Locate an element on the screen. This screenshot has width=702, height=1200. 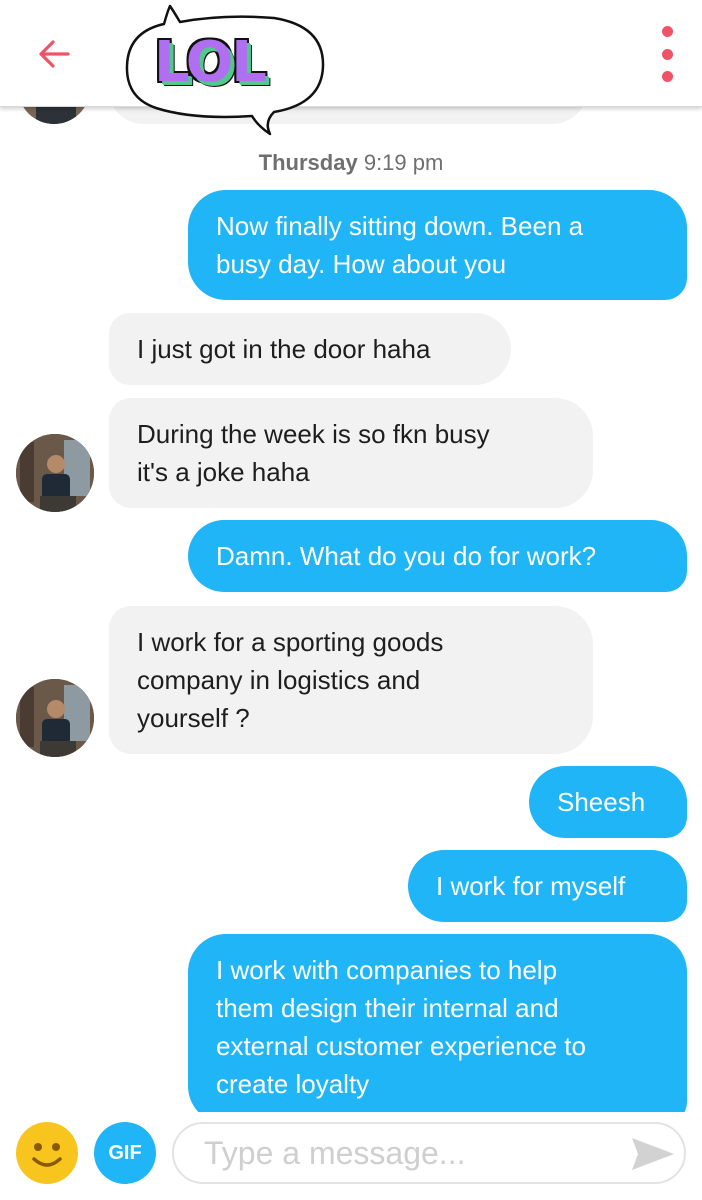
emoji-button is located at coordinates (47, 1153).